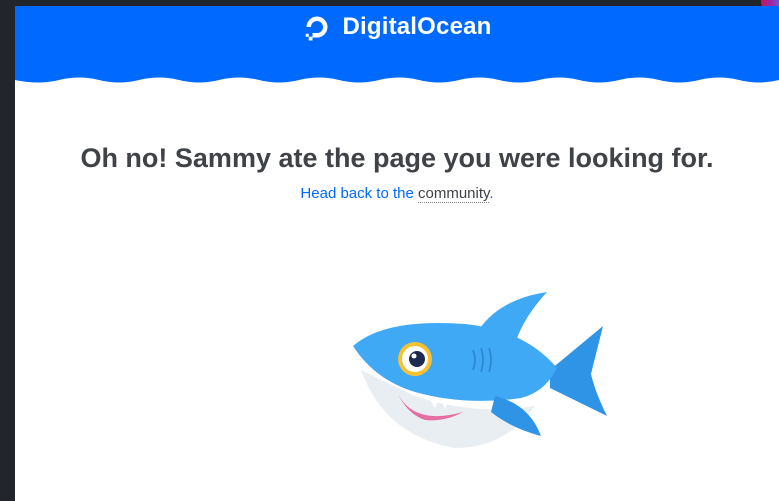 The height and width of the screenshot is (501, 779). I want to click on community-link: community, so click(454, 194).